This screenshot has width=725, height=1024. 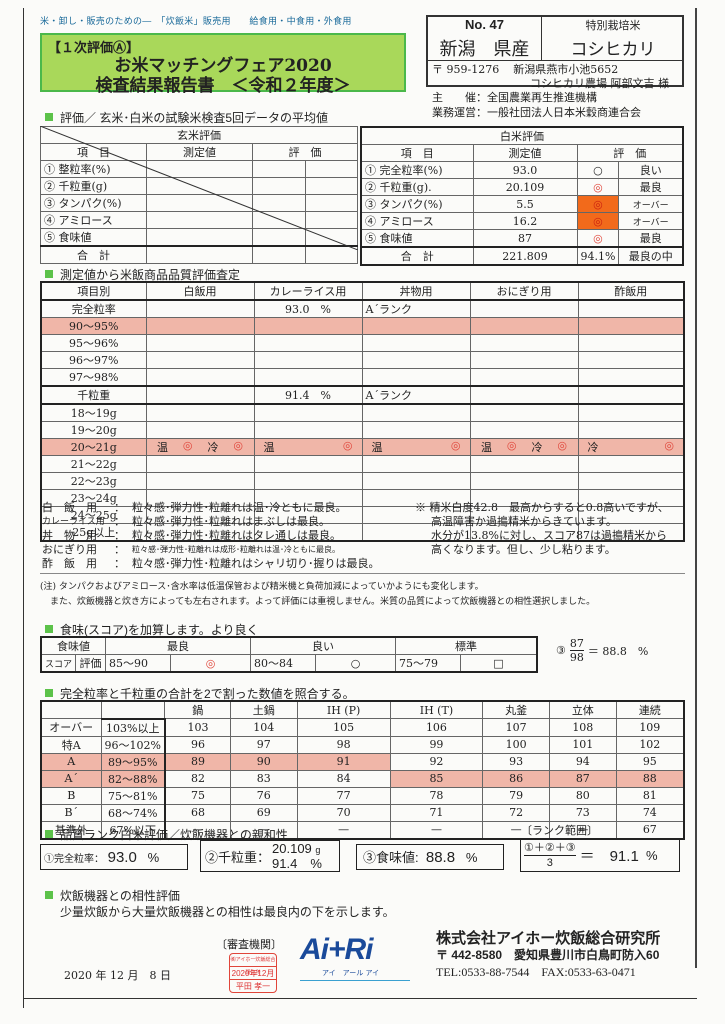 What do you see at coordinates (114, 857) in the screenshot?
I see `kanzen-box: ①完全粒率： 93.0 %` at bounding box center [114, 857].